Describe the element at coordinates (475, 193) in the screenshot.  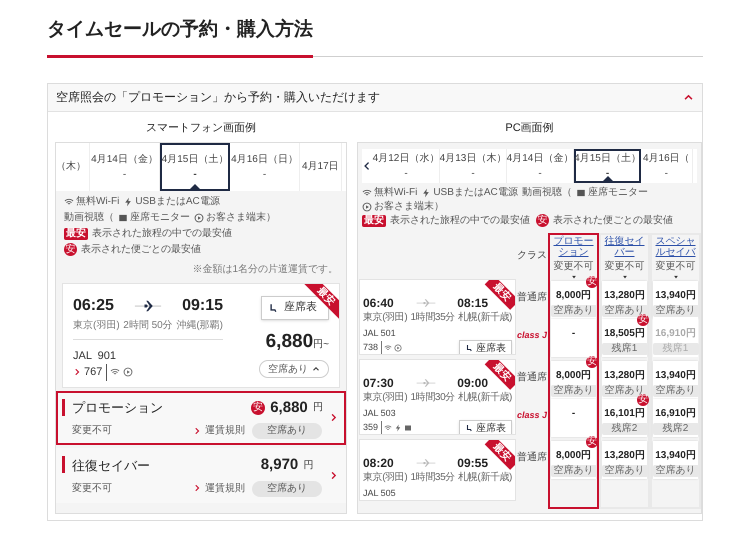
I see `amenity-label: USBまたはAC電源` at that location.